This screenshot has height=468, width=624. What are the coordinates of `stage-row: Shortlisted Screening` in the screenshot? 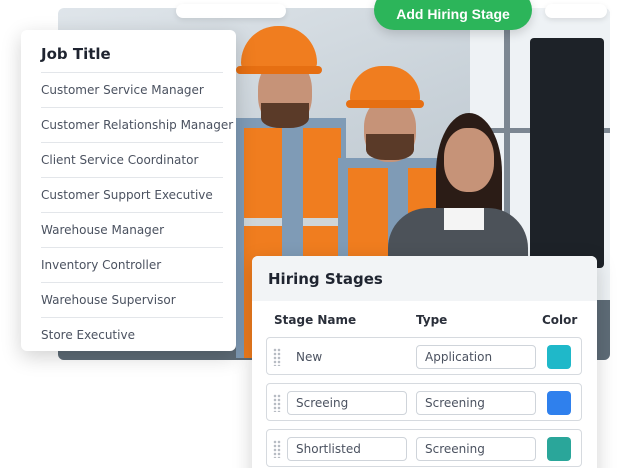 It's located at (424, 448).